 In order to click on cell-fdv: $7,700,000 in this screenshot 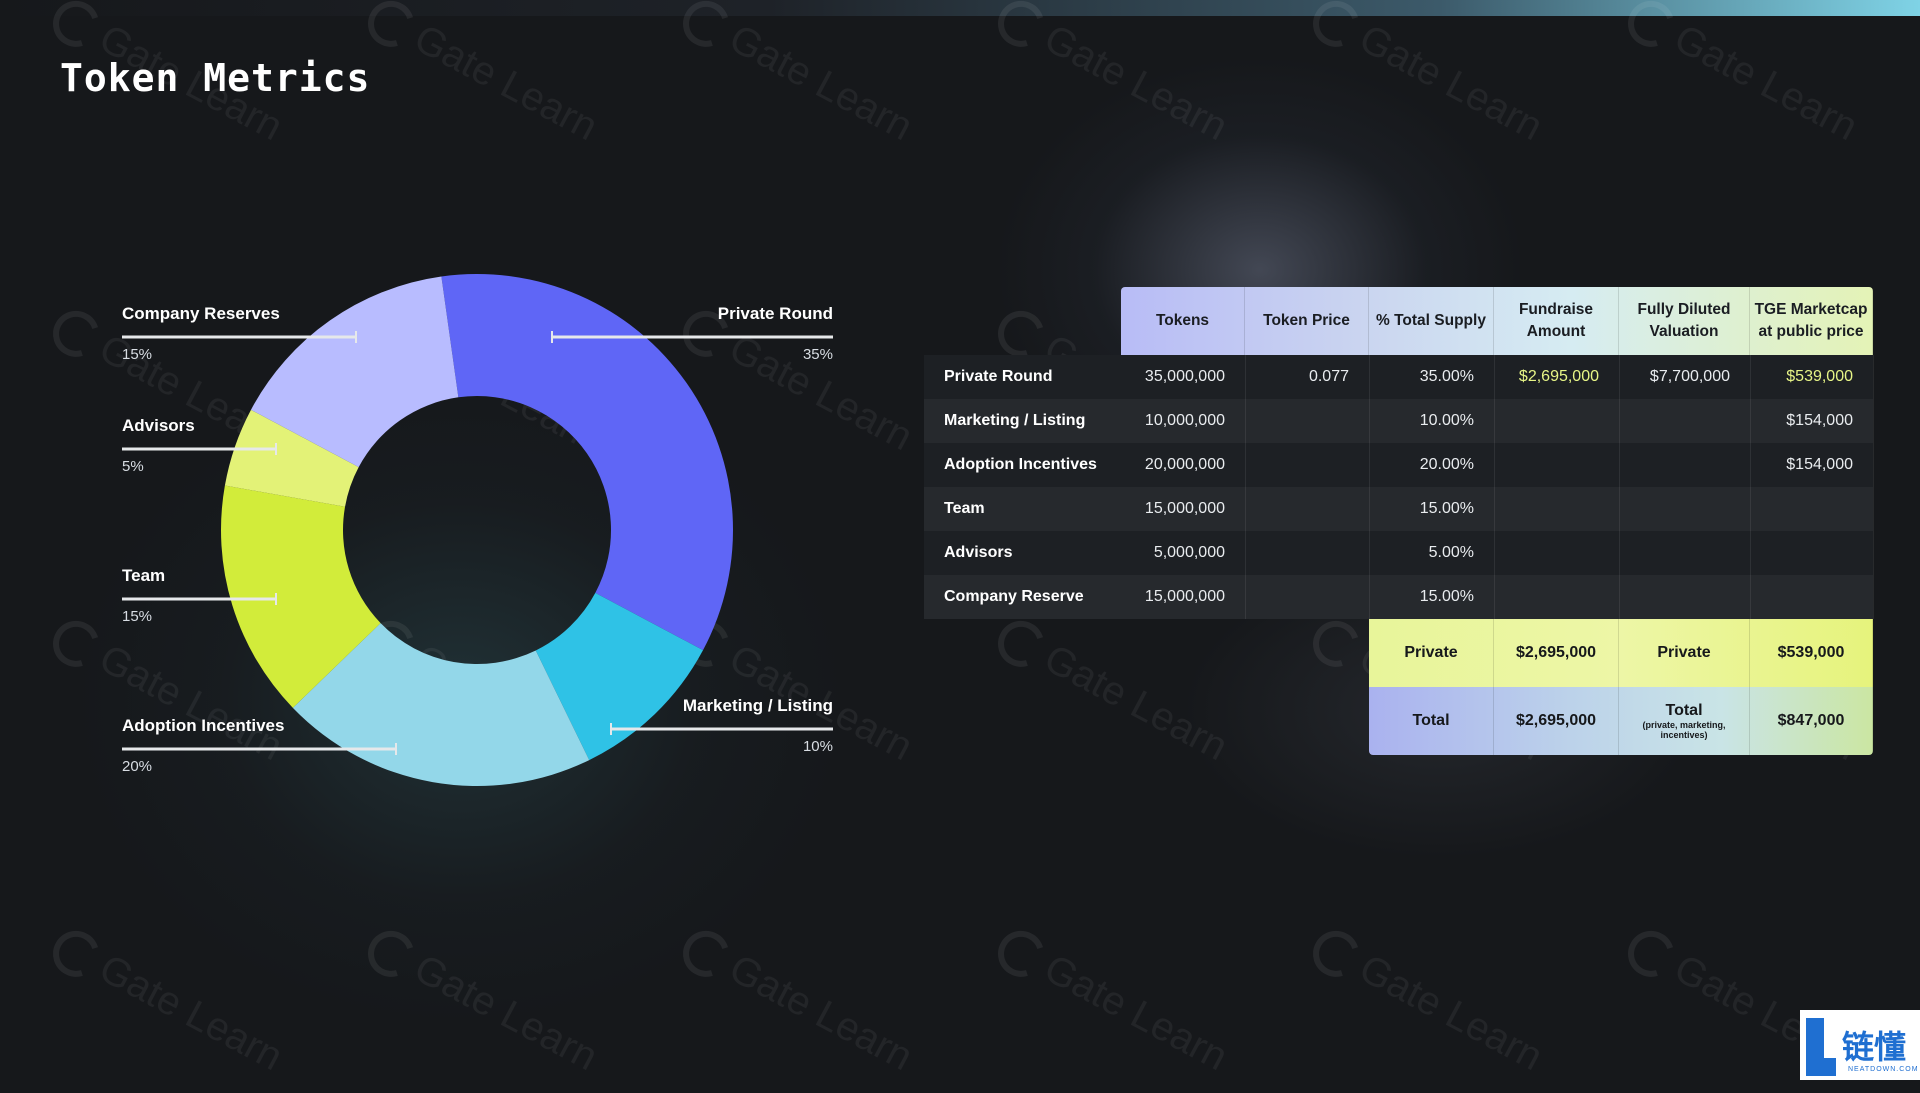, I will do `click(1689, 376)`.